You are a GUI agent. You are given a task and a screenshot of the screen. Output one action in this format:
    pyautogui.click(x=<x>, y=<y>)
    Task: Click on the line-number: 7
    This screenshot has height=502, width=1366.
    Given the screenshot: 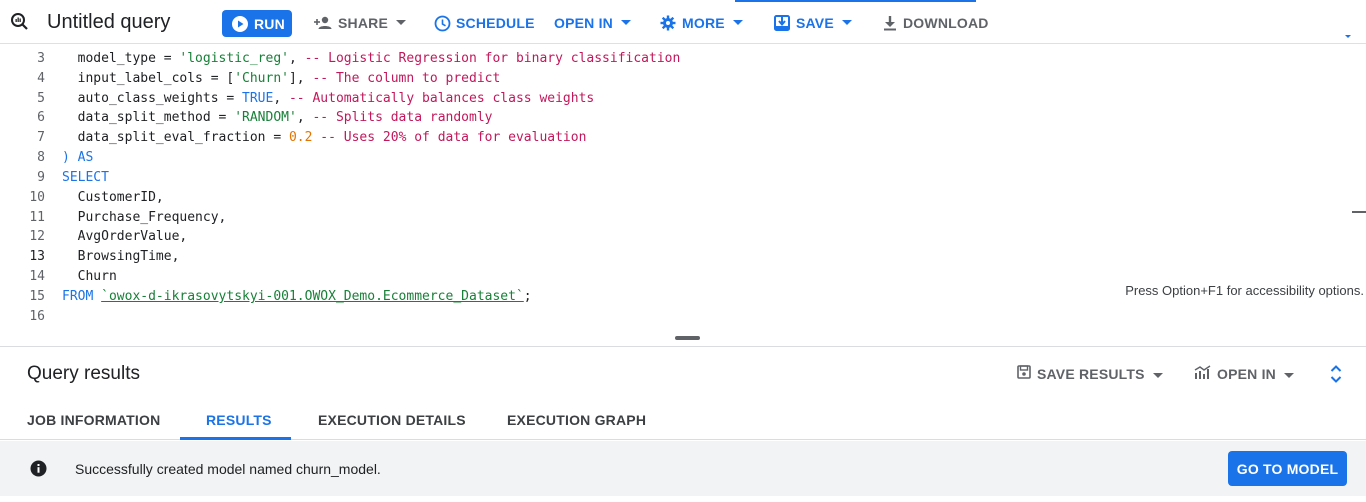 What is the action you would take?
    pyautogui.click(x=41, y=137)
    